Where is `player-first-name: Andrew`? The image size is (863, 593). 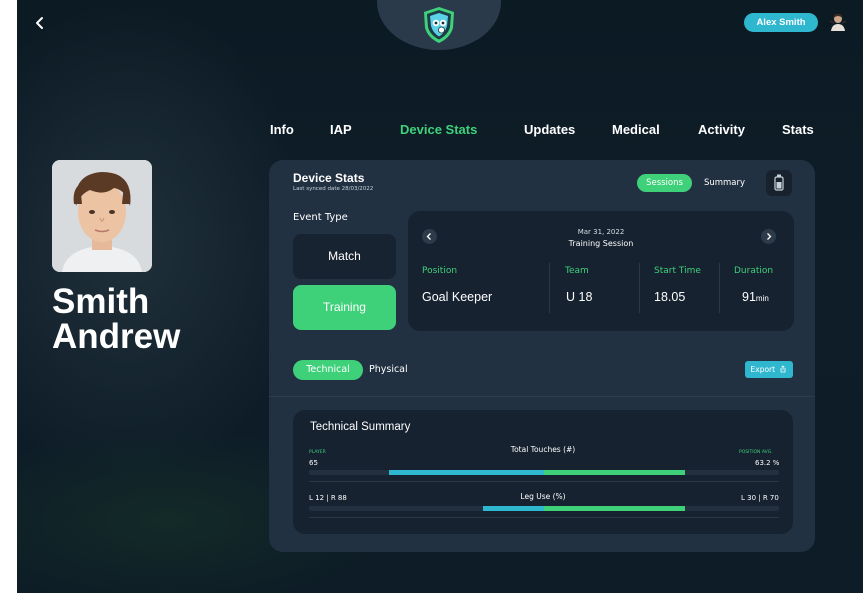
player-first-name: Andrew is located at coordinates (116, 336).